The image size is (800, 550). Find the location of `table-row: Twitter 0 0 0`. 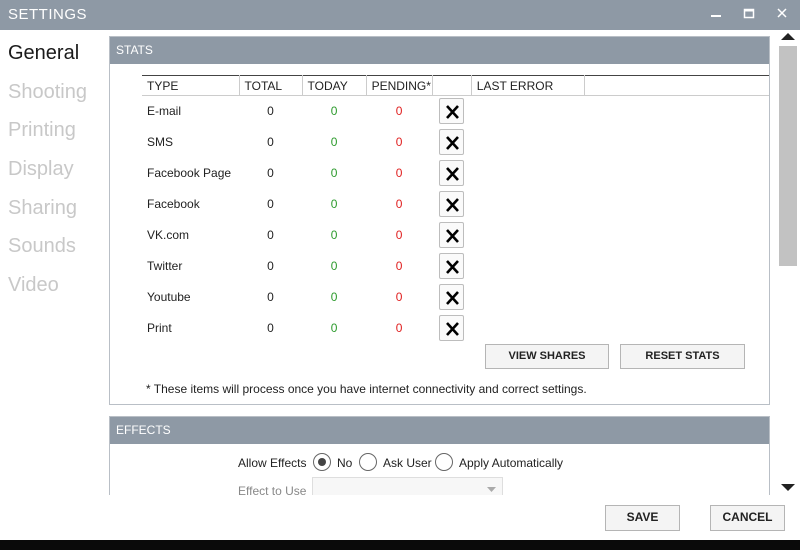

table-row: Twitter 0 0 0 is located at coordinates (455, 266).